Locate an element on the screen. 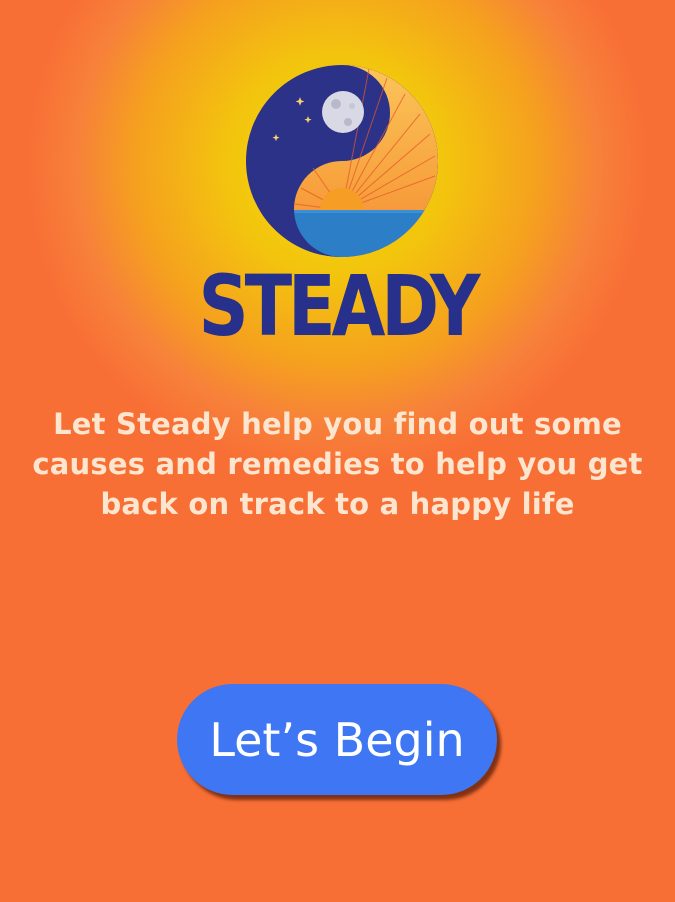 This screenshot has width=675, height=902. lets-begin-label: Let’s Begin is located at coordinates (337, 739).